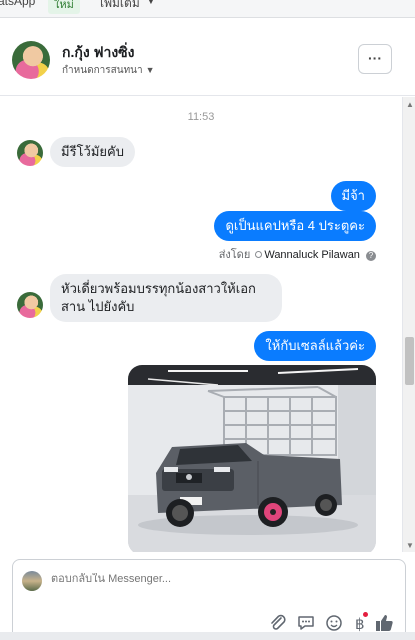 The width and height of the screenshot is (415, 640). I want to click on more-options-button: ···, so click(375, 59).